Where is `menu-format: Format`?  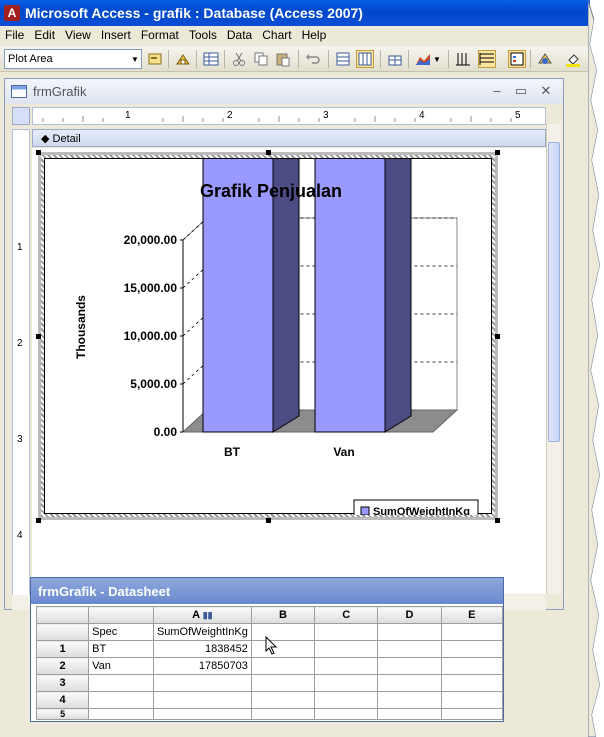 menu-format: Format is located at coordinates (160, 35).